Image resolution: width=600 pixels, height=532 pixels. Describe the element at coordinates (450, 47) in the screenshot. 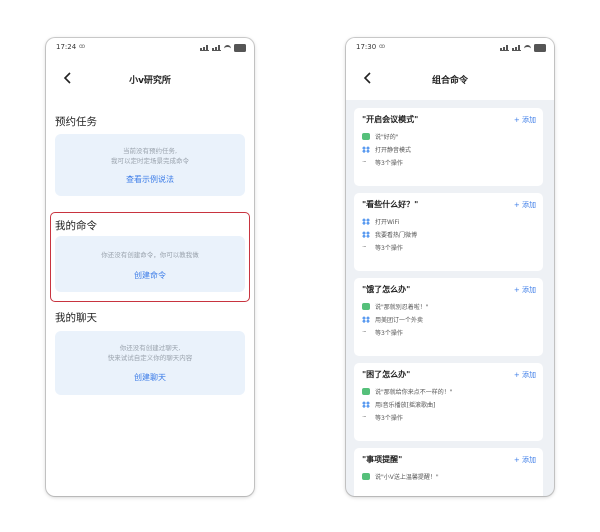

I see `status-bar: 17:30 ꝏ` at that location.